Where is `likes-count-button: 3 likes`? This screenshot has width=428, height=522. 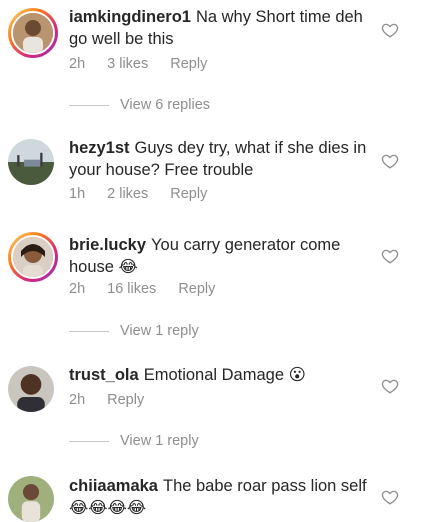 likes-count-button: 3 likes is located at coordinates (127, 64).